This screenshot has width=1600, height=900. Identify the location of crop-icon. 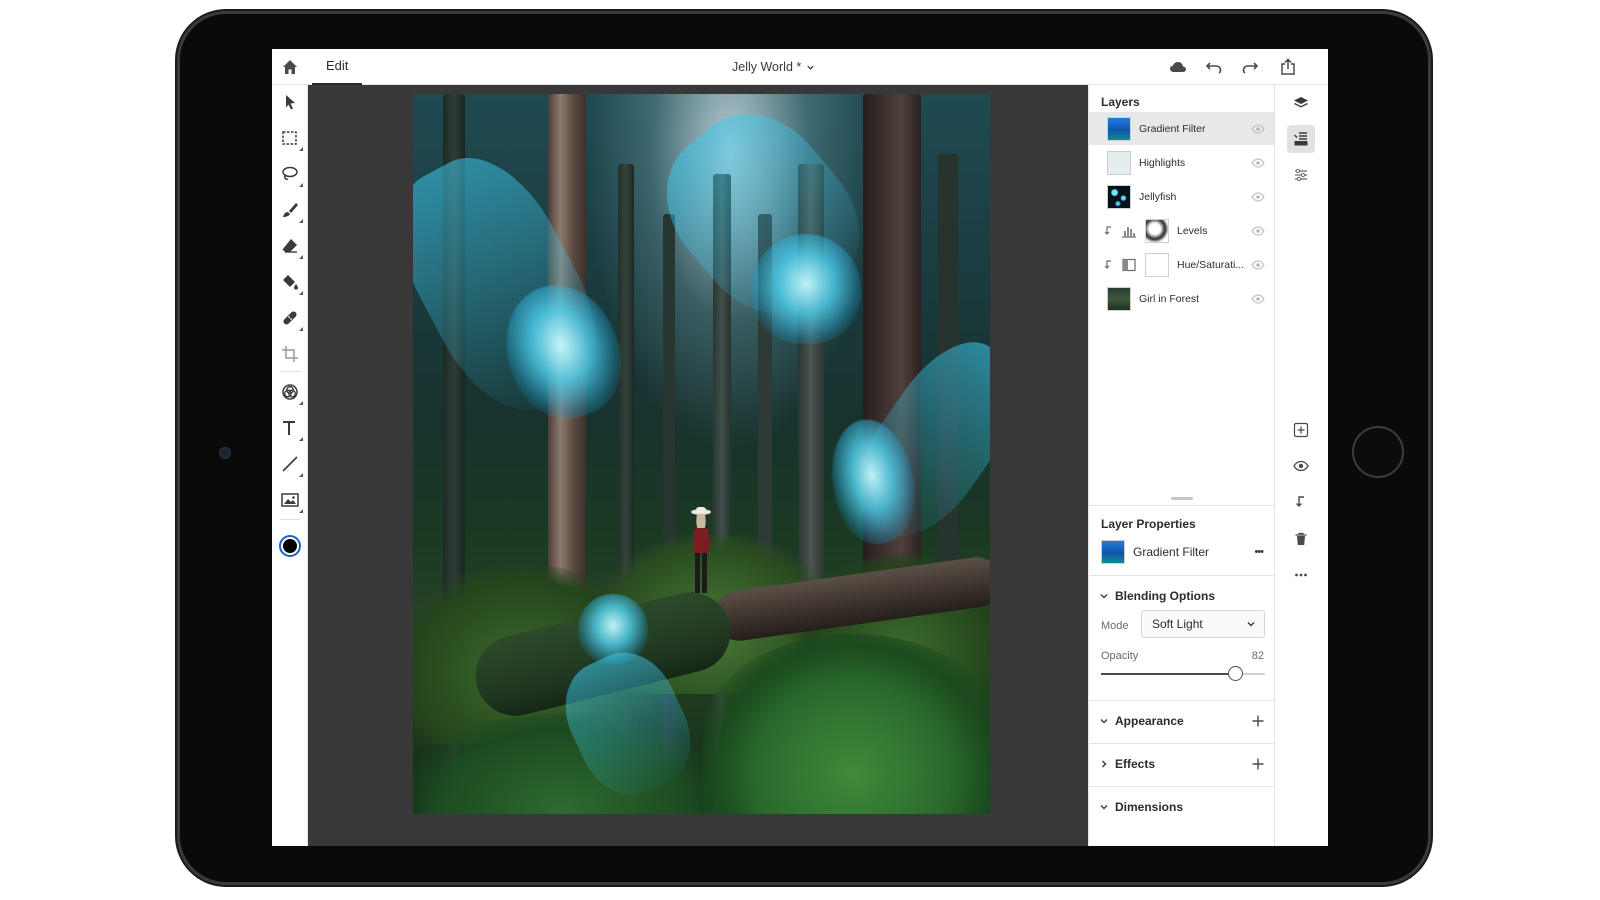
(290, 354).